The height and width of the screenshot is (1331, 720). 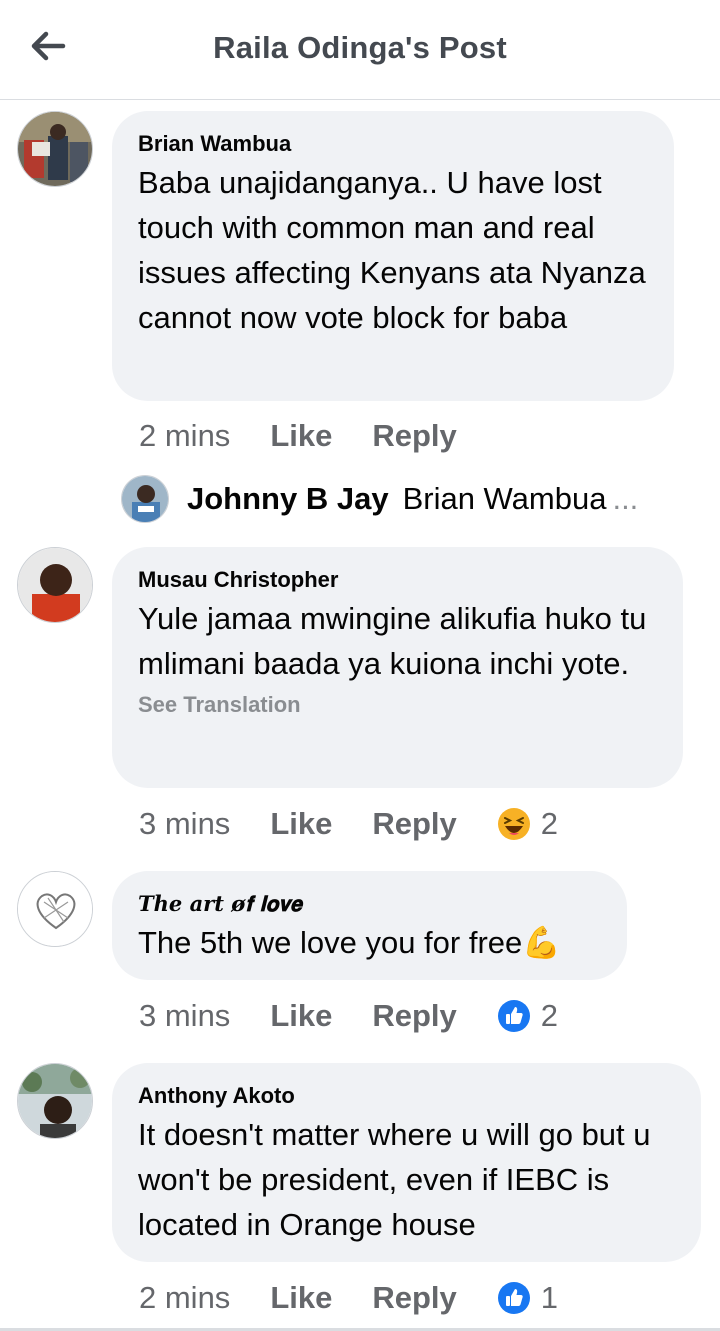 I want to click on comment-author: 𝑻𝒉𝒆 𝒂𝒓𝒕 ø𝐟 𝐥𝐨𝐯𝐞, so click(x=369, y=904).